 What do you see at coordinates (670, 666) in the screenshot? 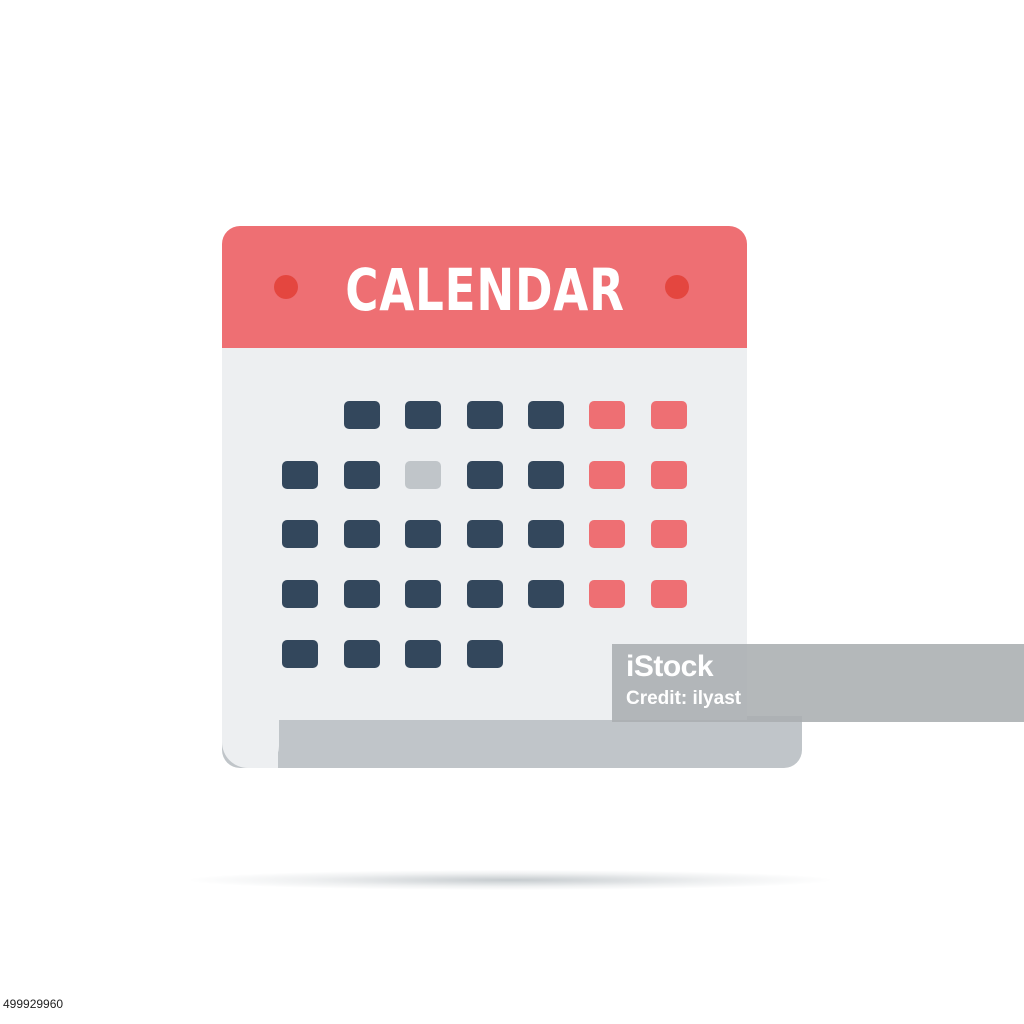
I see `watermark-logo: iStock` at bounding box center [670, 666].